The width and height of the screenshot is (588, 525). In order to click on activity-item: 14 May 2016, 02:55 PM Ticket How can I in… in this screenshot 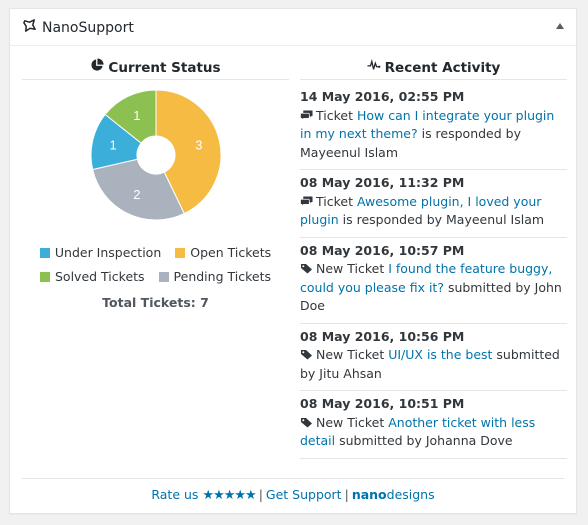, I will do `click(433, 129)`.